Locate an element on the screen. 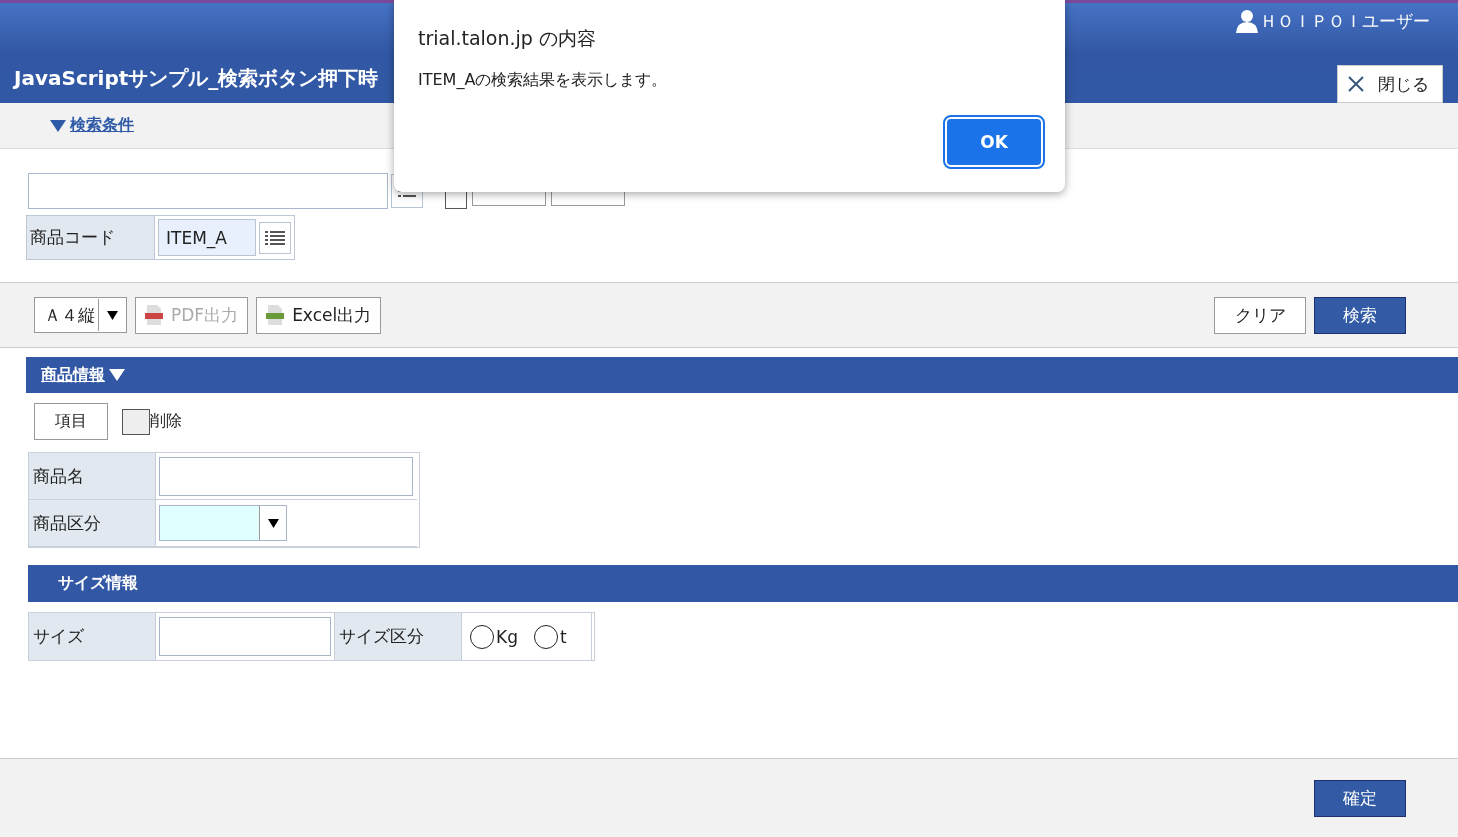 The image size is (1458, 837). list-button is located at coordinates (275, 237).